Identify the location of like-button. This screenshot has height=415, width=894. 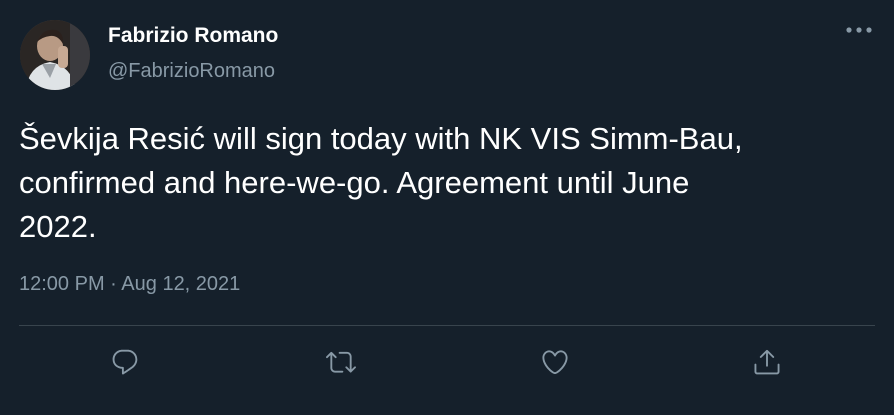
(555, 362).